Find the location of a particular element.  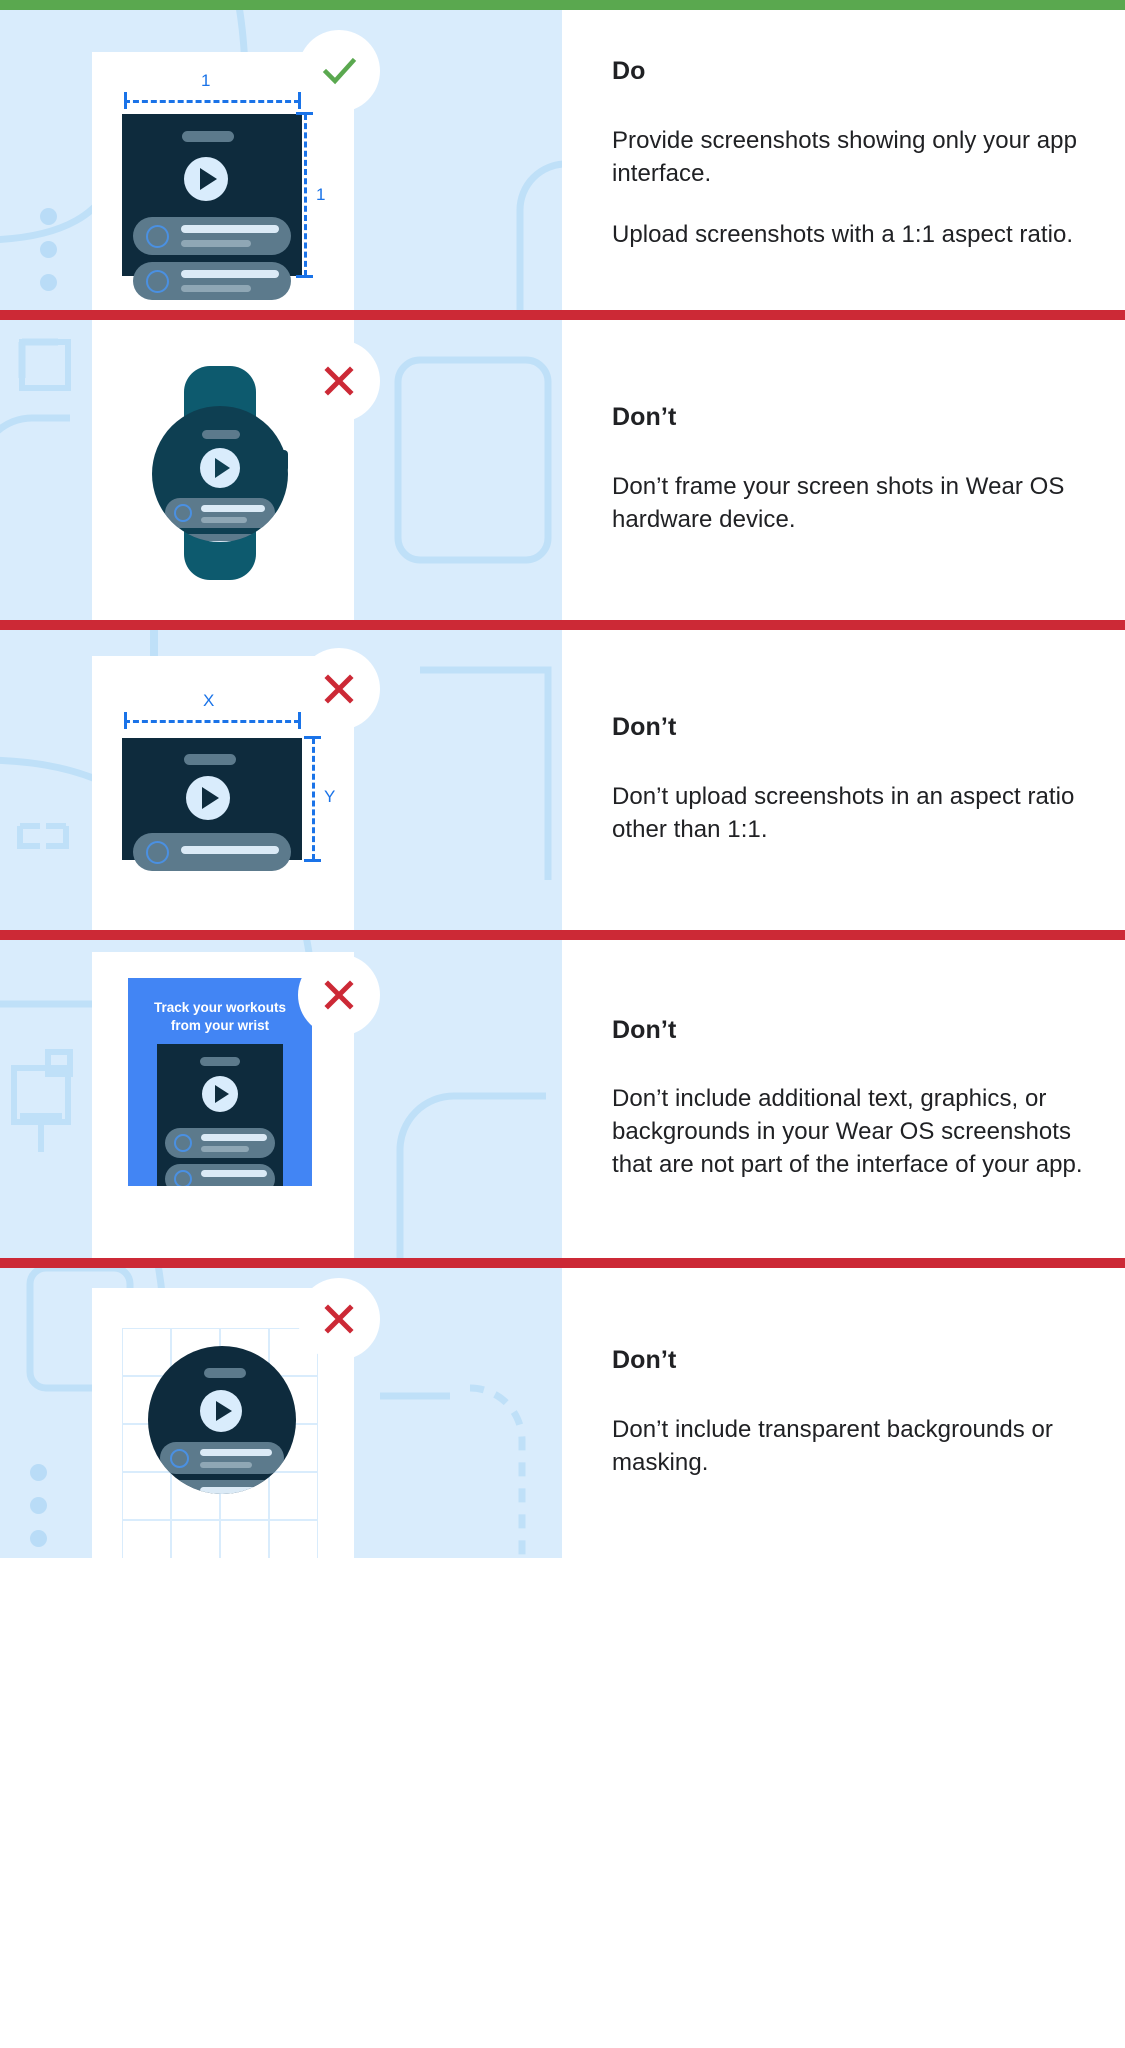

illustration-do-aspect-ratio: 1 1 is located at coordinates (281, 160).